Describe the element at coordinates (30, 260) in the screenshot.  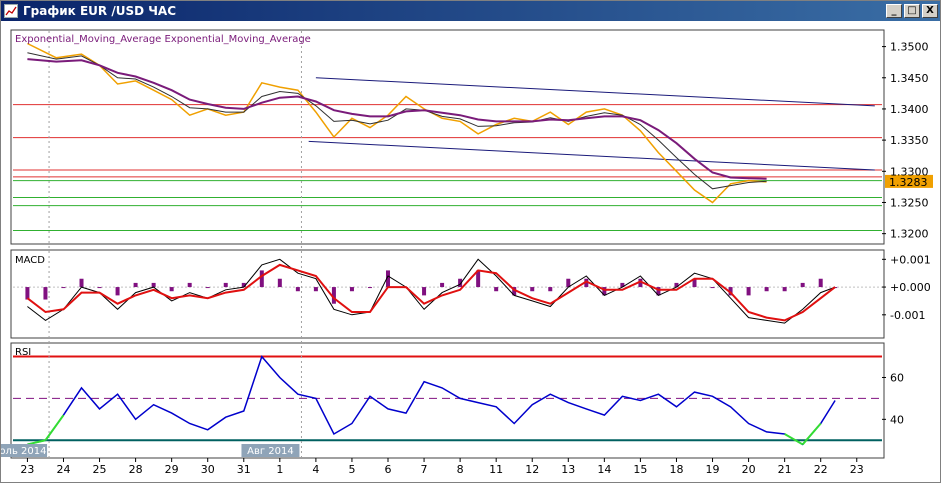
I see `macd-indicator-label: MACD` at that location.